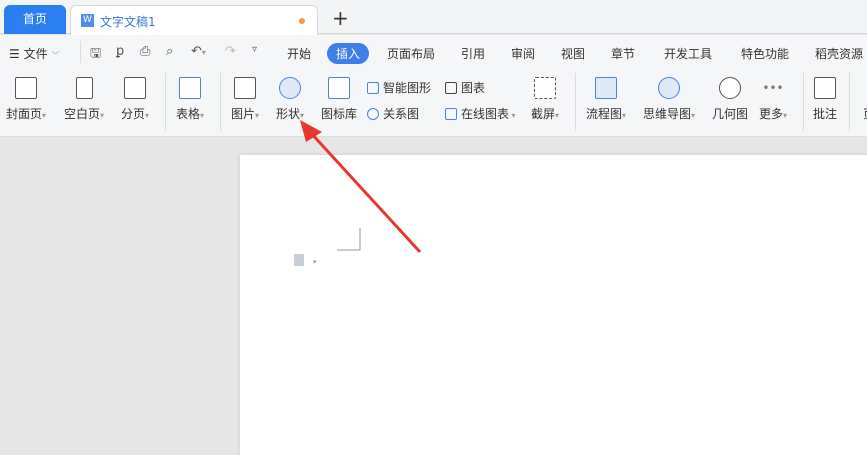  I want to click on red-arrow-shaft, so click(365, 192).